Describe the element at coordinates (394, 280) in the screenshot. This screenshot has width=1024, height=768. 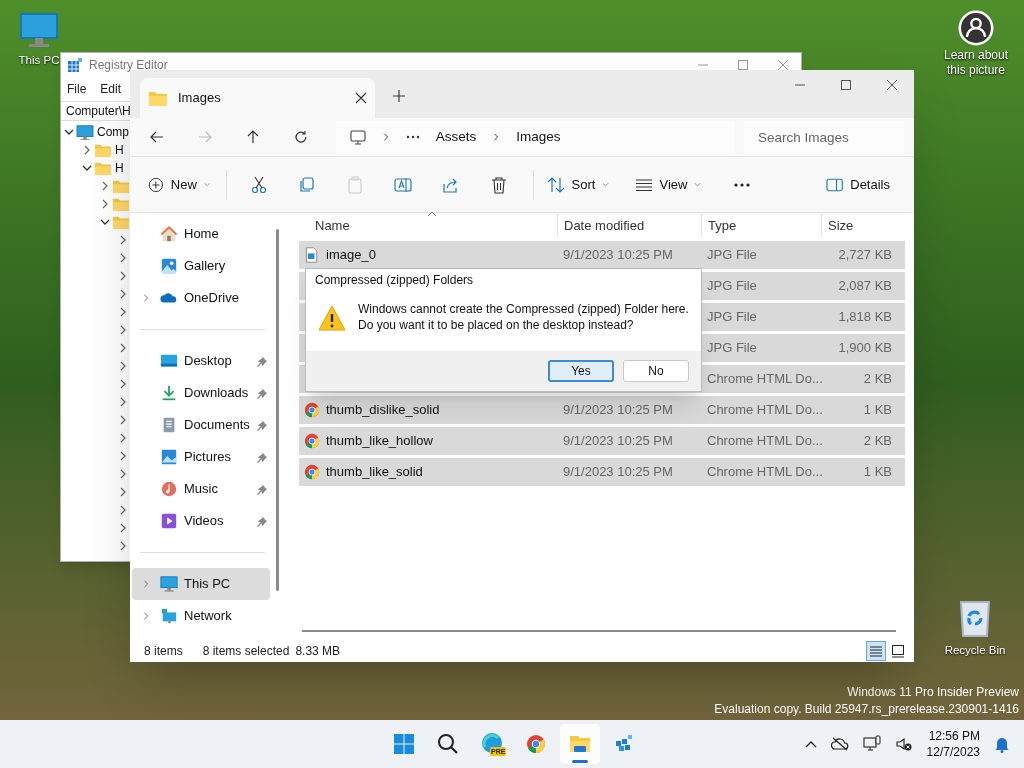
I see `dialog-title: Compressed (zipped) Folders` at that location.